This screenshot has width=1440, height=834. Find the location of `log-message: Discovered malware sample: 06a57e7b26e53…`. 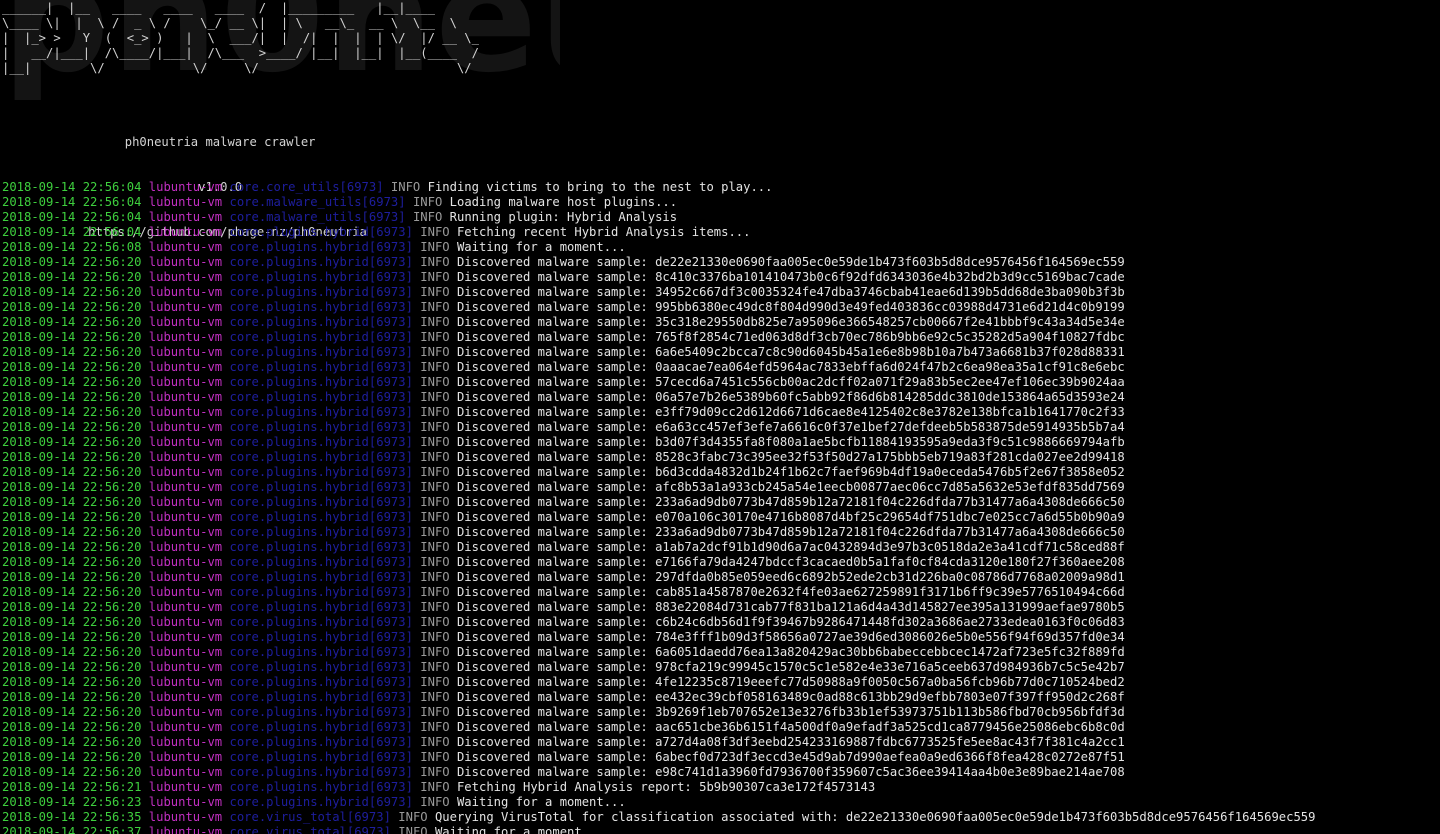

log-message: Discovered malware sample: 06a57e7b26e53… is located at coordinates (790, 397).